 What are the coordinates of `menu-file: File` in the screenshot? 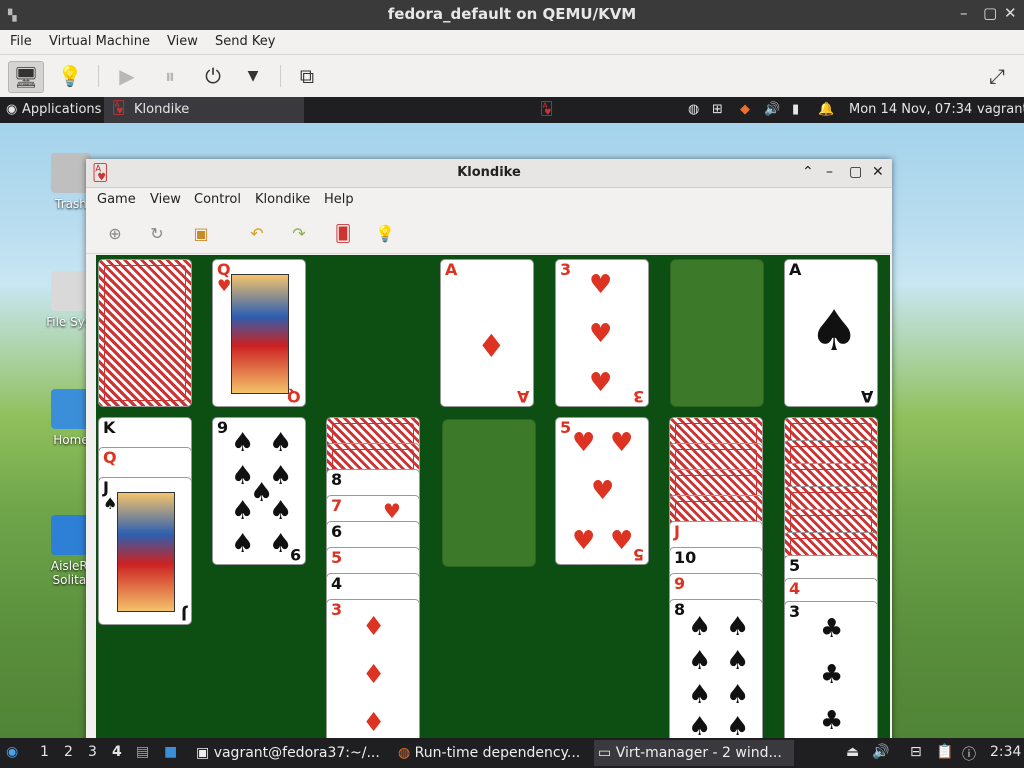 It's located at (21, 41).